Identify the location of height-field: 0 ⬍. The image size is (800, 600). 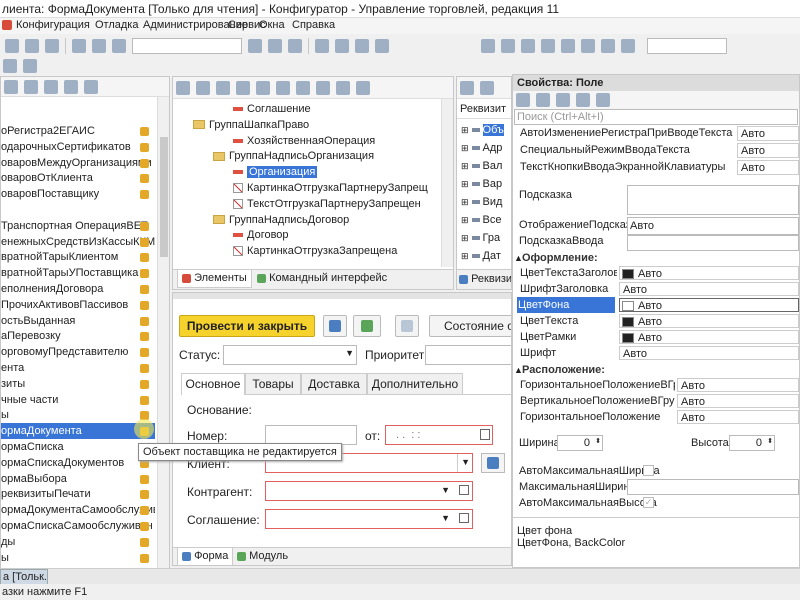
(752, 443).